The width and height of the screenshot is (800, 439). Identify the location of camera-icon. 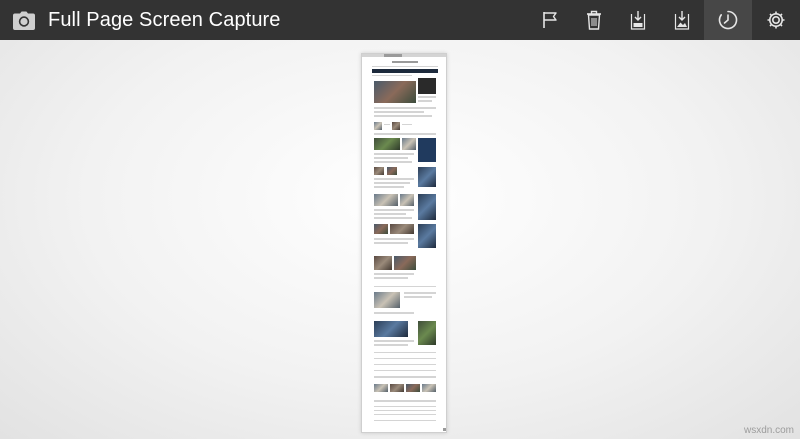
(24, 20).